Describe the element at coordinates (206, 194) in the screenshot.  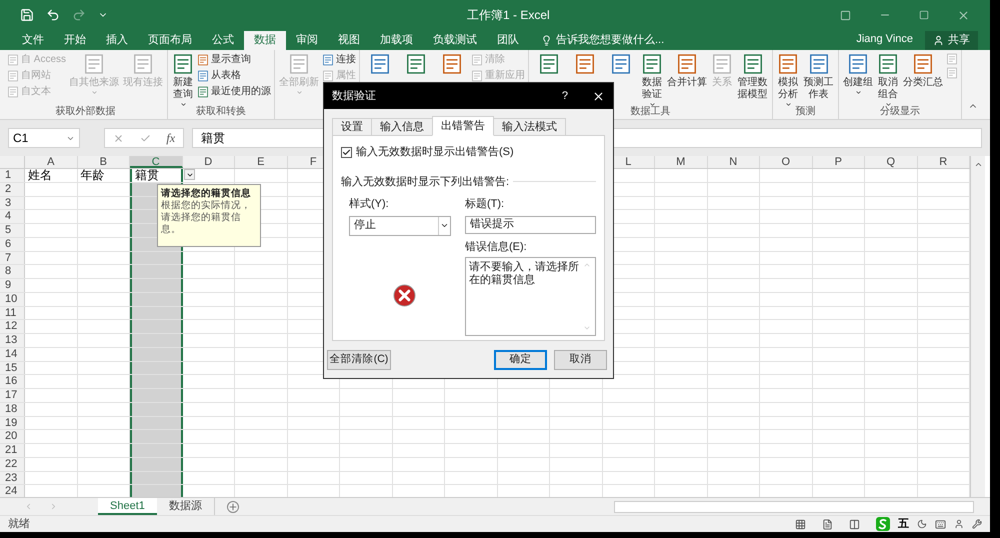
I see `tooltip-title: 请选择您的籍贯信息` at that location.